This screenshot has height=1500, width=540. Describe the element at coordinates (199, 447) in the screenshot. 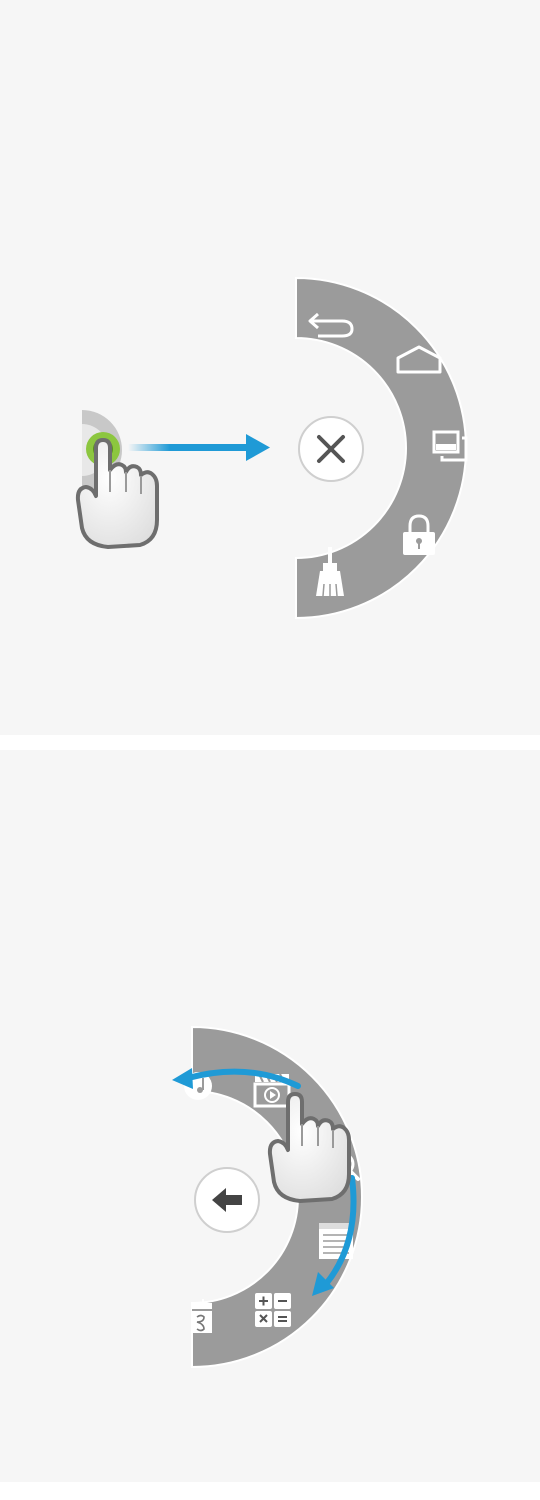

I see `drag-right-arrow` at that location.